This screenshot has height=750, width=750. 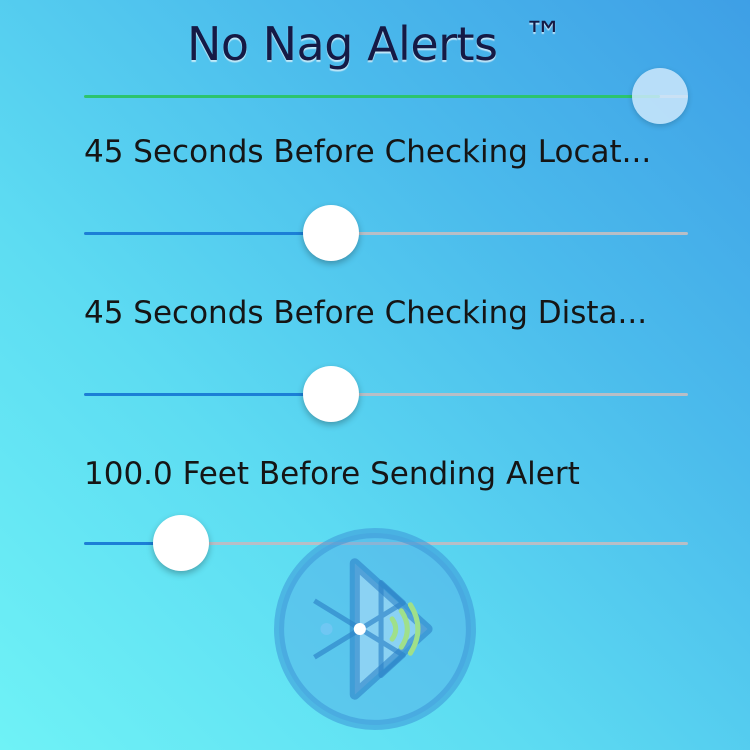 I want to click on trademark-symbol: ™, so click(x=543, y=37).